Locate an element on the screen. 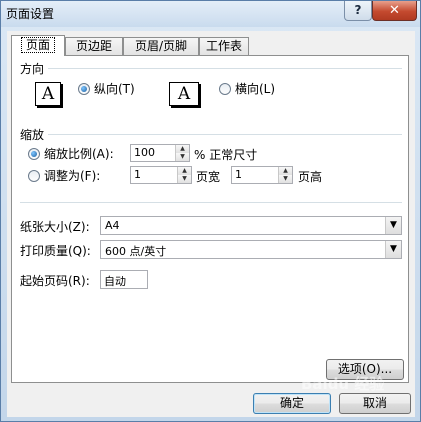 The image size is (421, 422). tab-margins: 页边距 is located at coordinates (94, 46).